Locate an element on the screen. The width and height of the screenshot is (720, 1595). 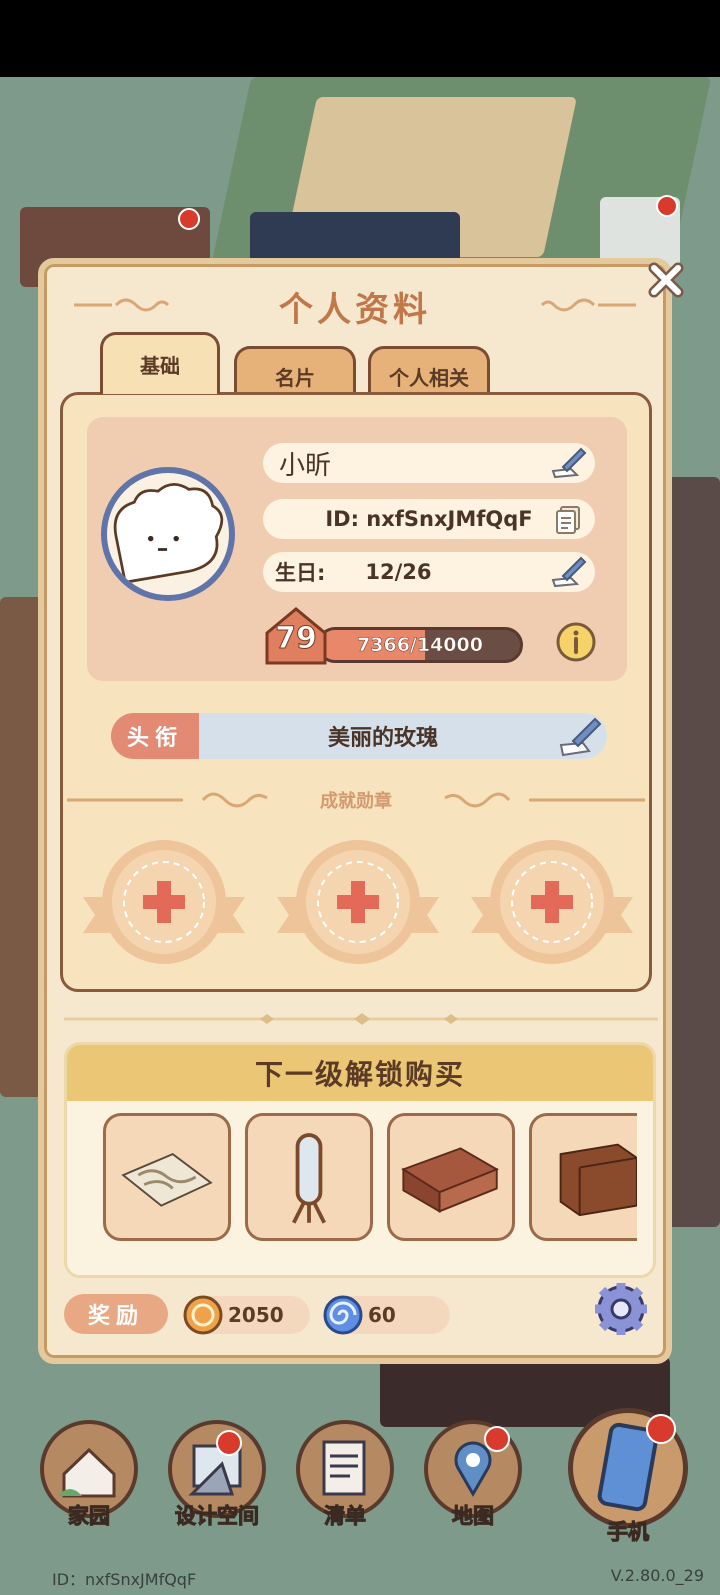
level-number: 79 is located at coordinates (296, 639).